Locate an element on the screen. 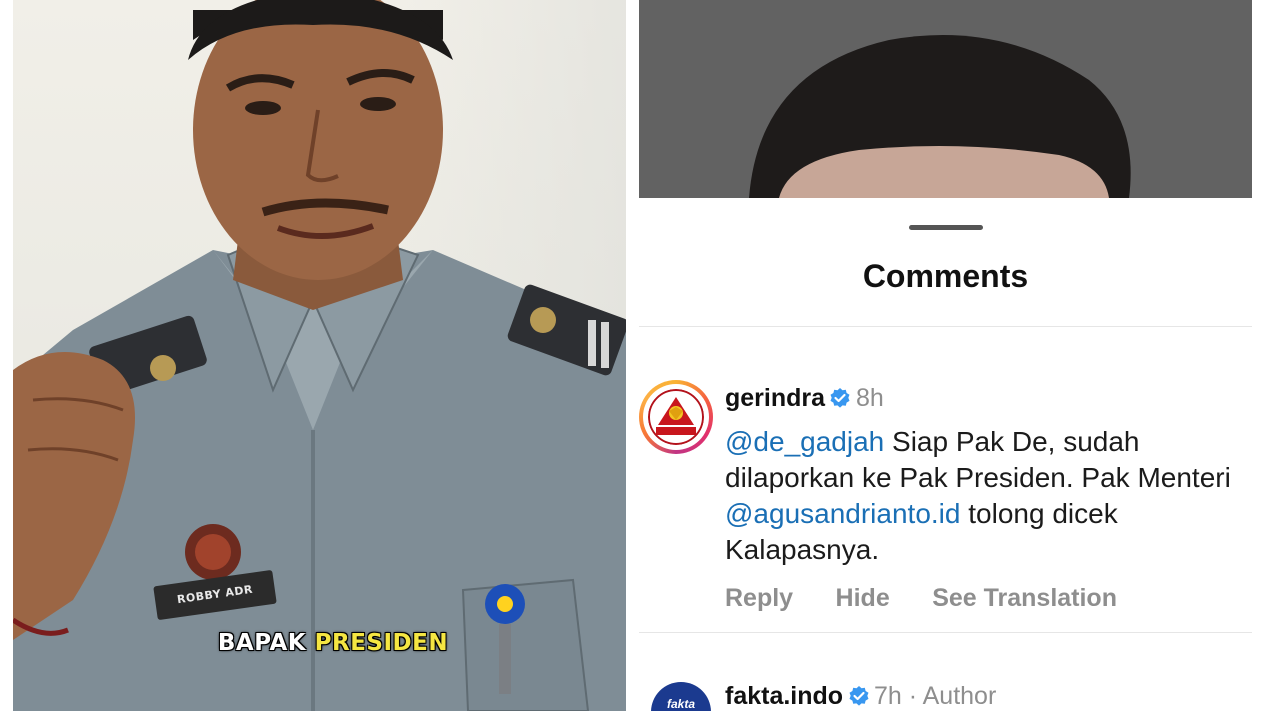 Image resolution: width=1265 pixels, height=711 pixels. mention-link: @agusandrianto.id is located at coordinates (842, 513).